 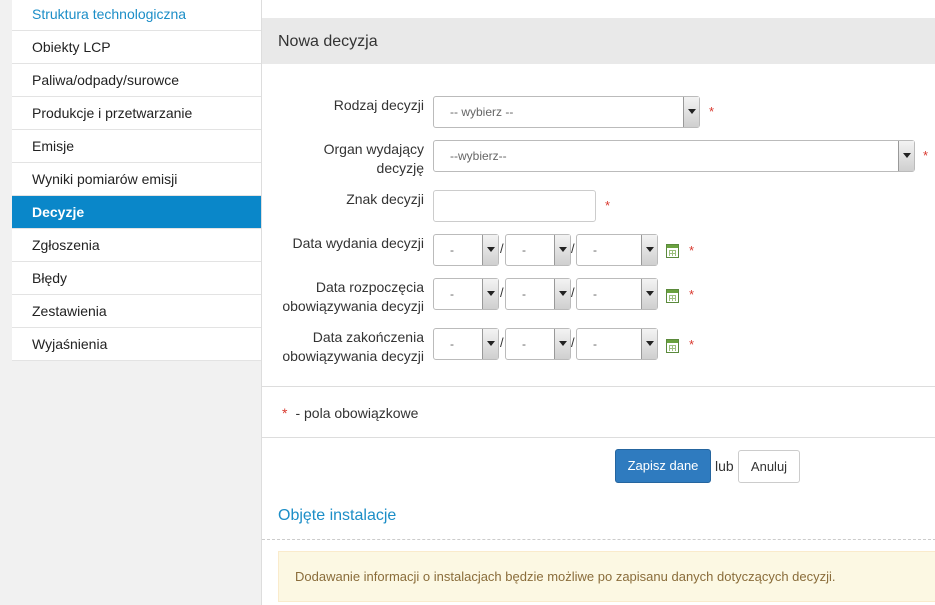 What do you see at coordinates (478, 156) in the screenshot?
I see `organ-value: --wybierz--` at bounding box center [478, 156].